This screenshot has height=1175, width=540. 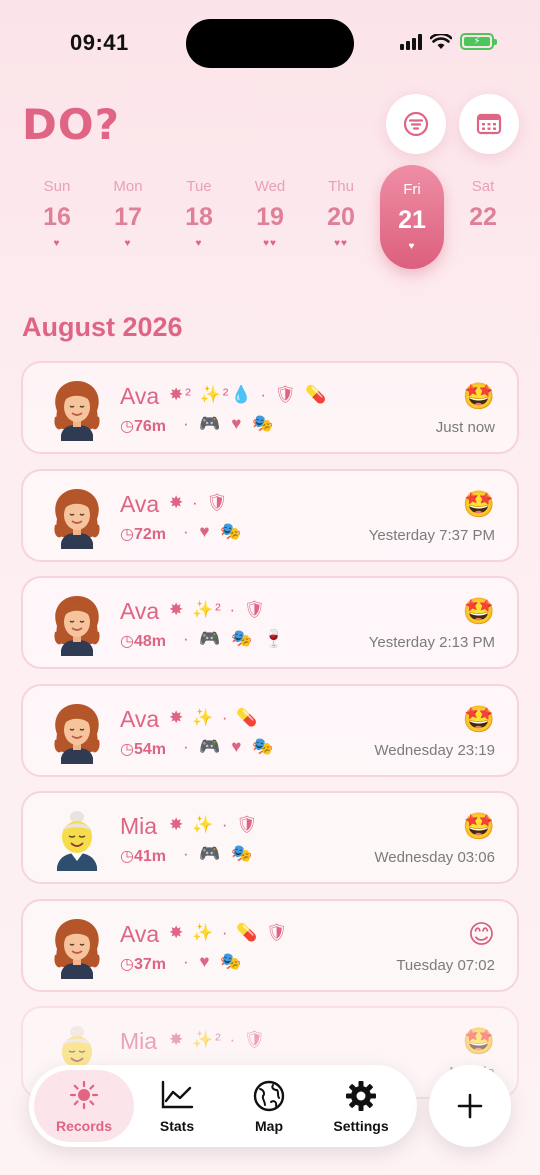 What do you see at coordinates (269, 1126) in the screenshot?
I see `tab-label: Map` at bounding box center [269, 1126].